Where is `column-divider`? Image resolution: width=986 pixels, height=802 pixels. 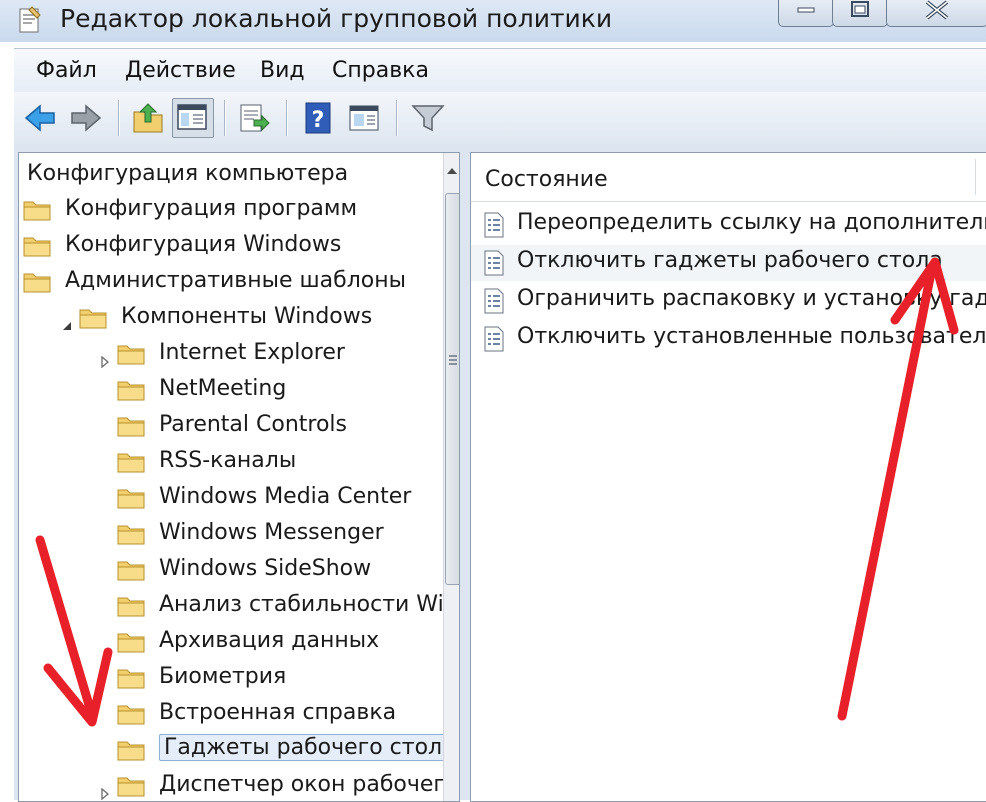
column-divider is located at coordinates (975, 177).